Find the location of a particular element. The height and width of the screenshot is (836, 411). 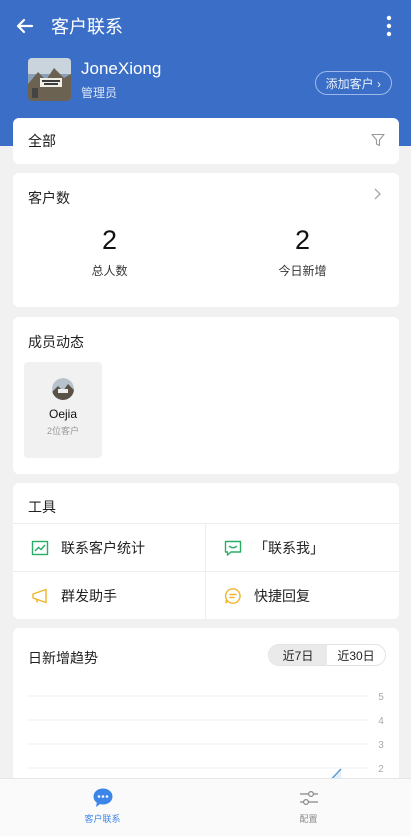

filter-label: 全部 is located at coordinates (42, 141).